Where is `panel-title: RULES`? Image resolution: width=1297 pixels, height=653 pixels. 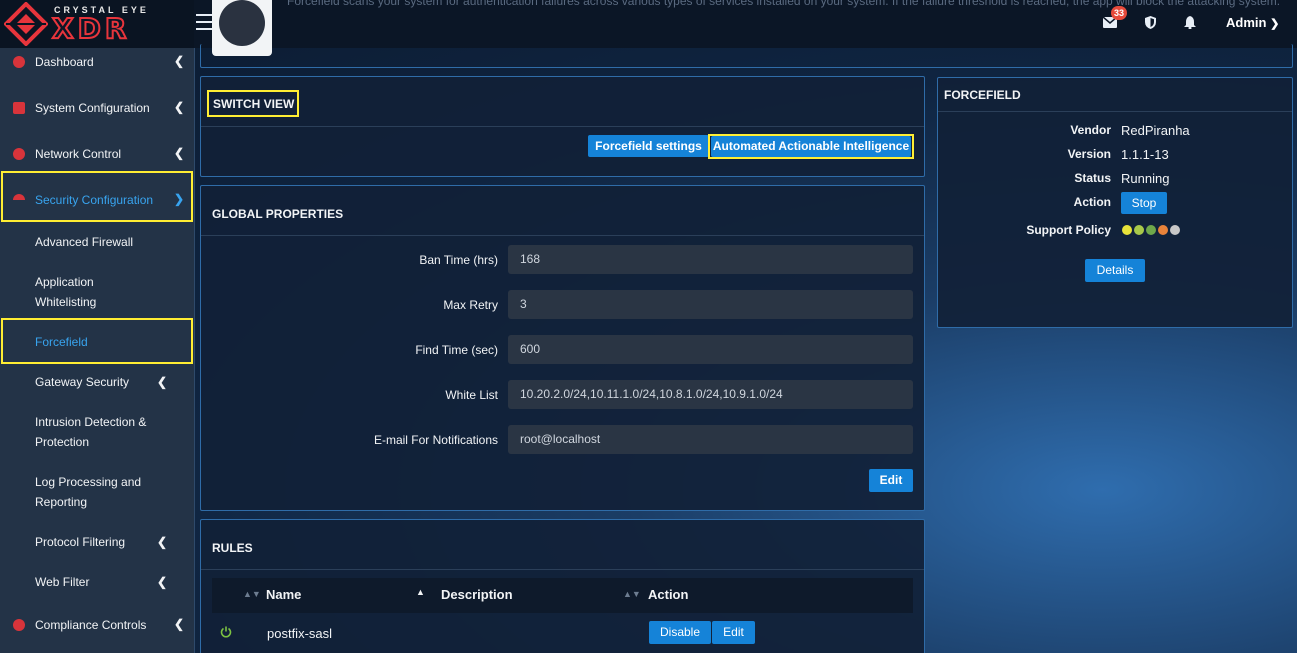 panel-title: RULES is located at coordinates (232, 548).